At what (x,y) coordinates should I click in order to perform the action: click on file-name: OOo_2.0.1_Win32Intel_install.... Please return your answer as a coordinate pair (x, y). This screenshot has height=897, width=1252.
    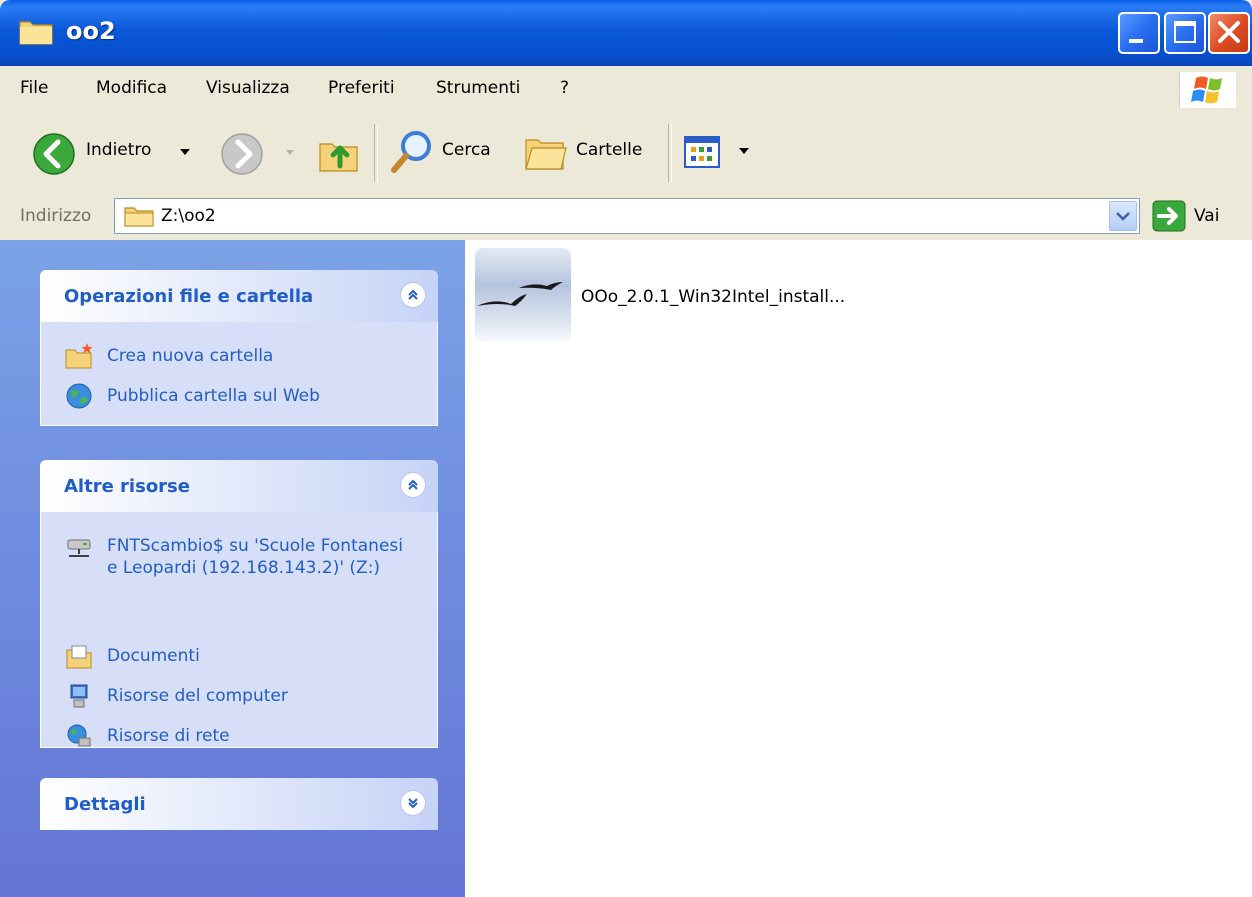
    Looking at the image, I should click on (713, 297).